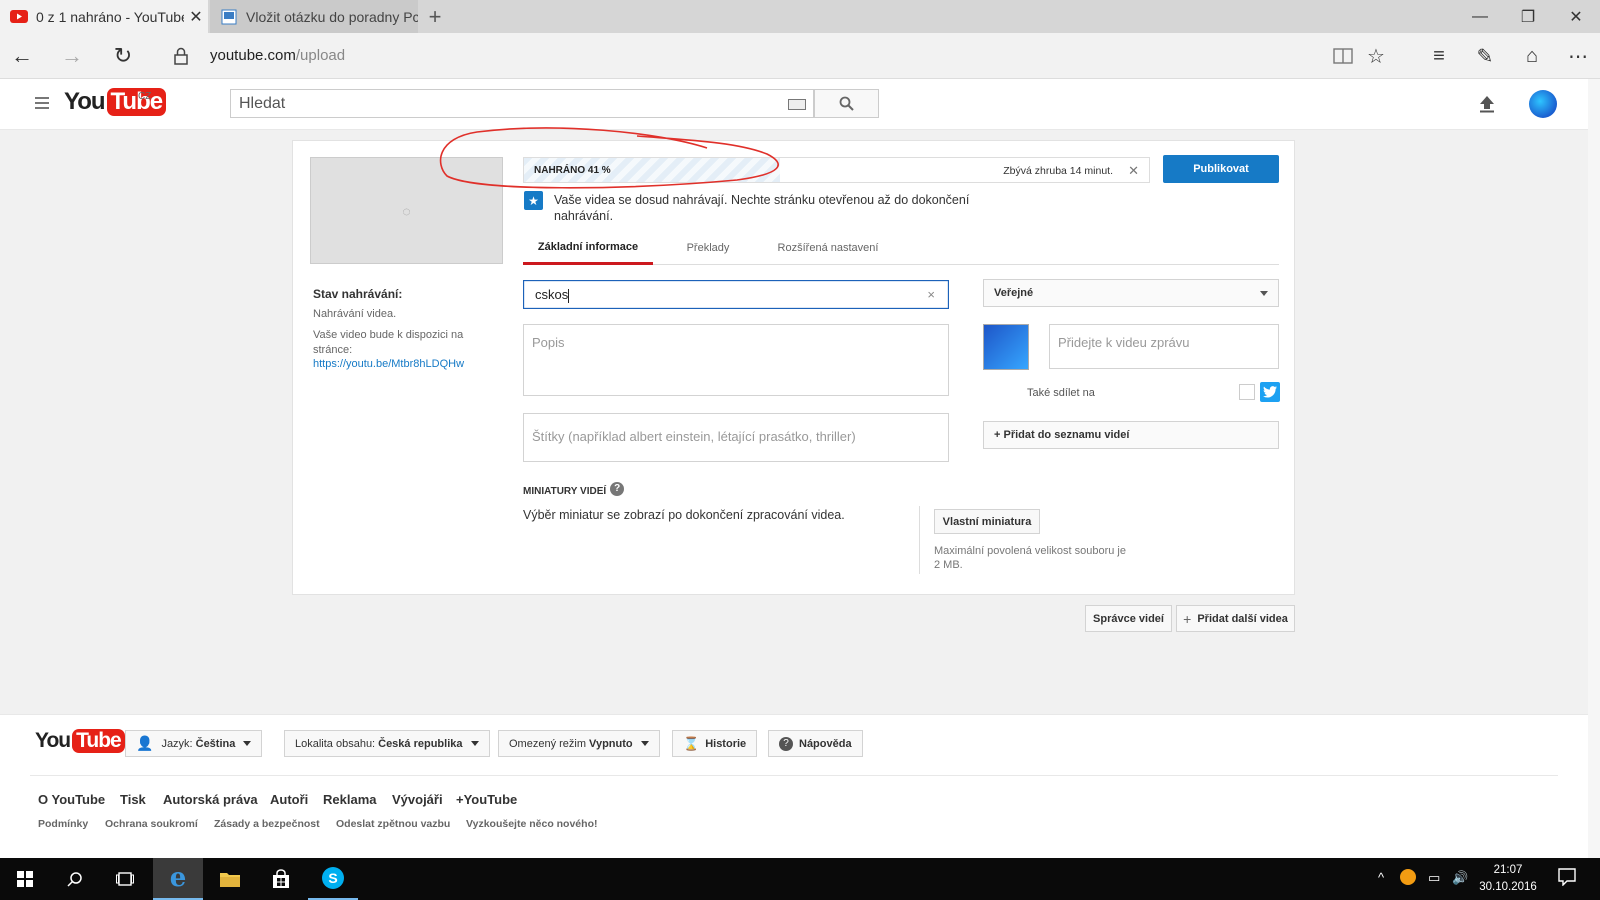 The height and width of the screenshot is (900, 1600). Describe the element at coordinates (393, 824) in the screenshot. I see `footer-link-feedback: Odeslat zpětnou vazbu` at that location.